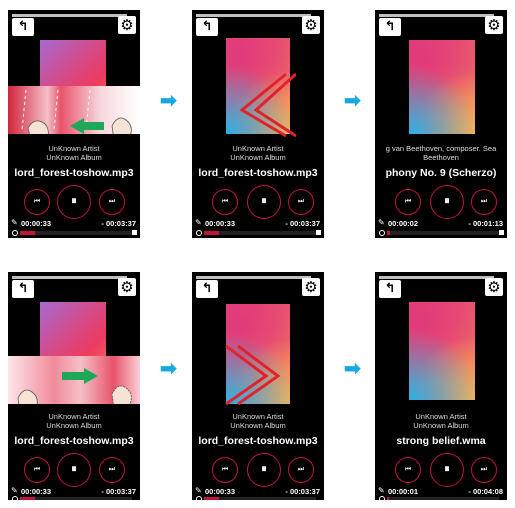  What do you see at coordinates (441, 441) in the screenshot?
I see `track-title: strong belief.wma` at bounding box center [441, 441].